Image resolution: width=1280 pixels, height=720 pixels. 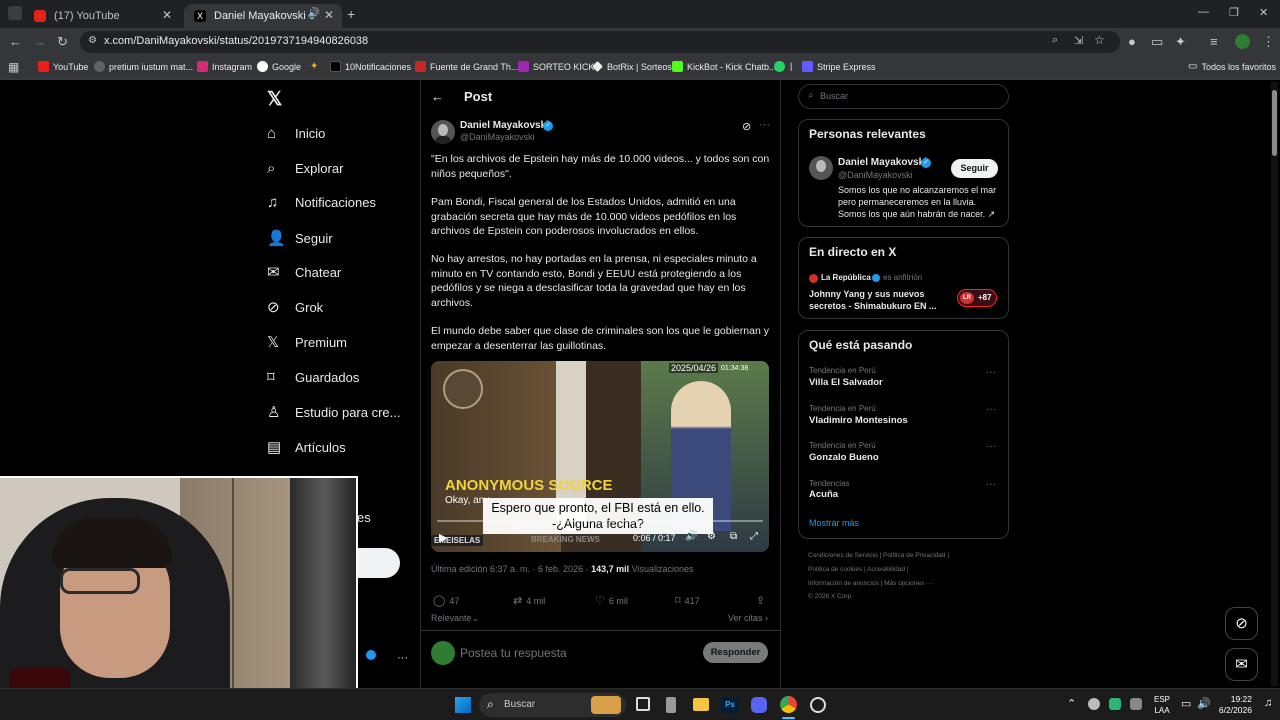 I want to click on relevance-dropdown: Relevante⌄, so click(x=455, y=618).